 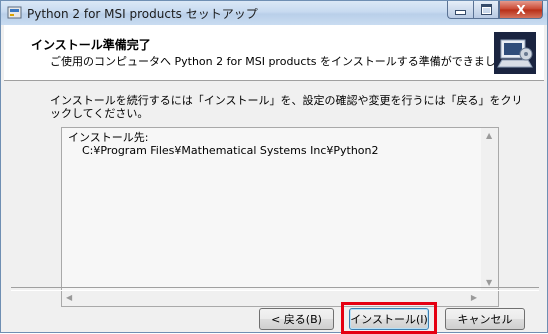 I want to click on title-bar: Python 2 for MSI products セットアップ X, so click(x=274, y=13).